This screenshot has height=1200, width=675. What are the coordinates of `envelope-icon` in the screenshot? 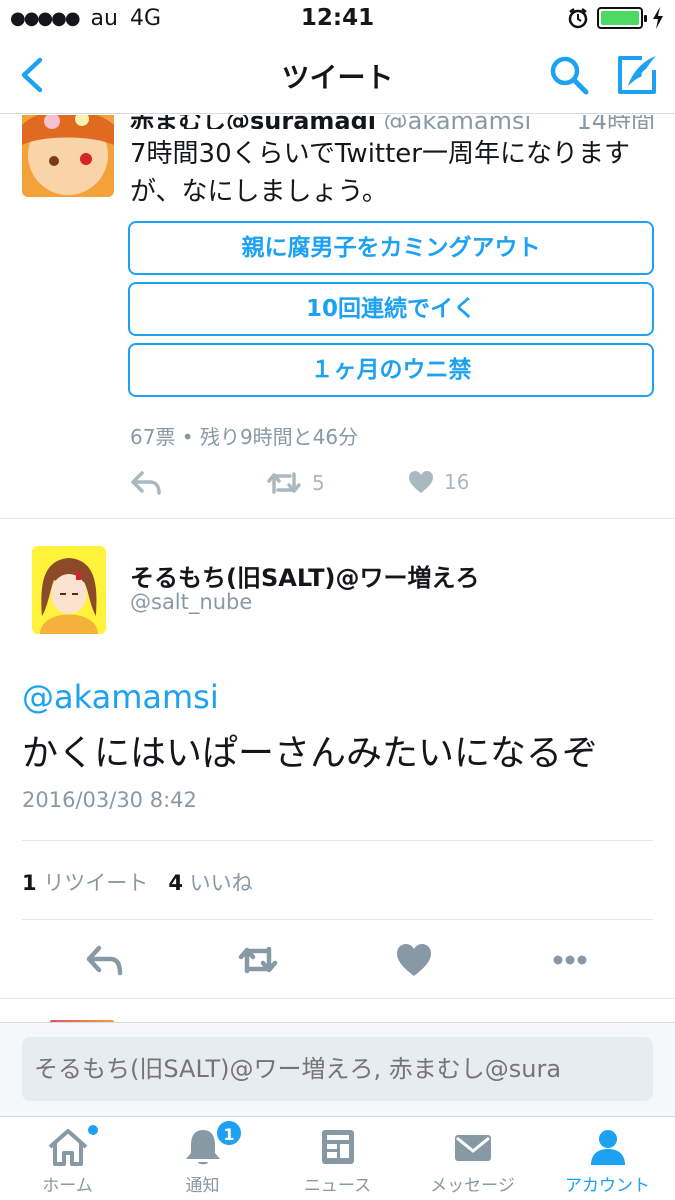 It's located at (473, 1148).